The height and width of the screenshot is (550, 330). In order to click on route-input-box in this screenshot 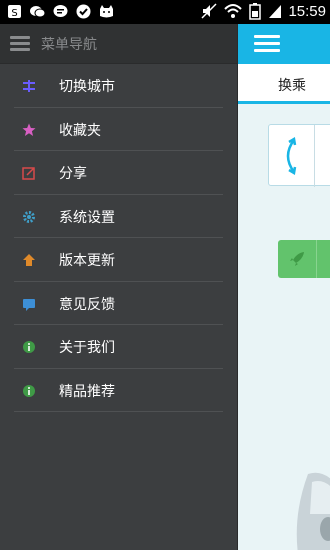, I will do `click(299, 155)`.